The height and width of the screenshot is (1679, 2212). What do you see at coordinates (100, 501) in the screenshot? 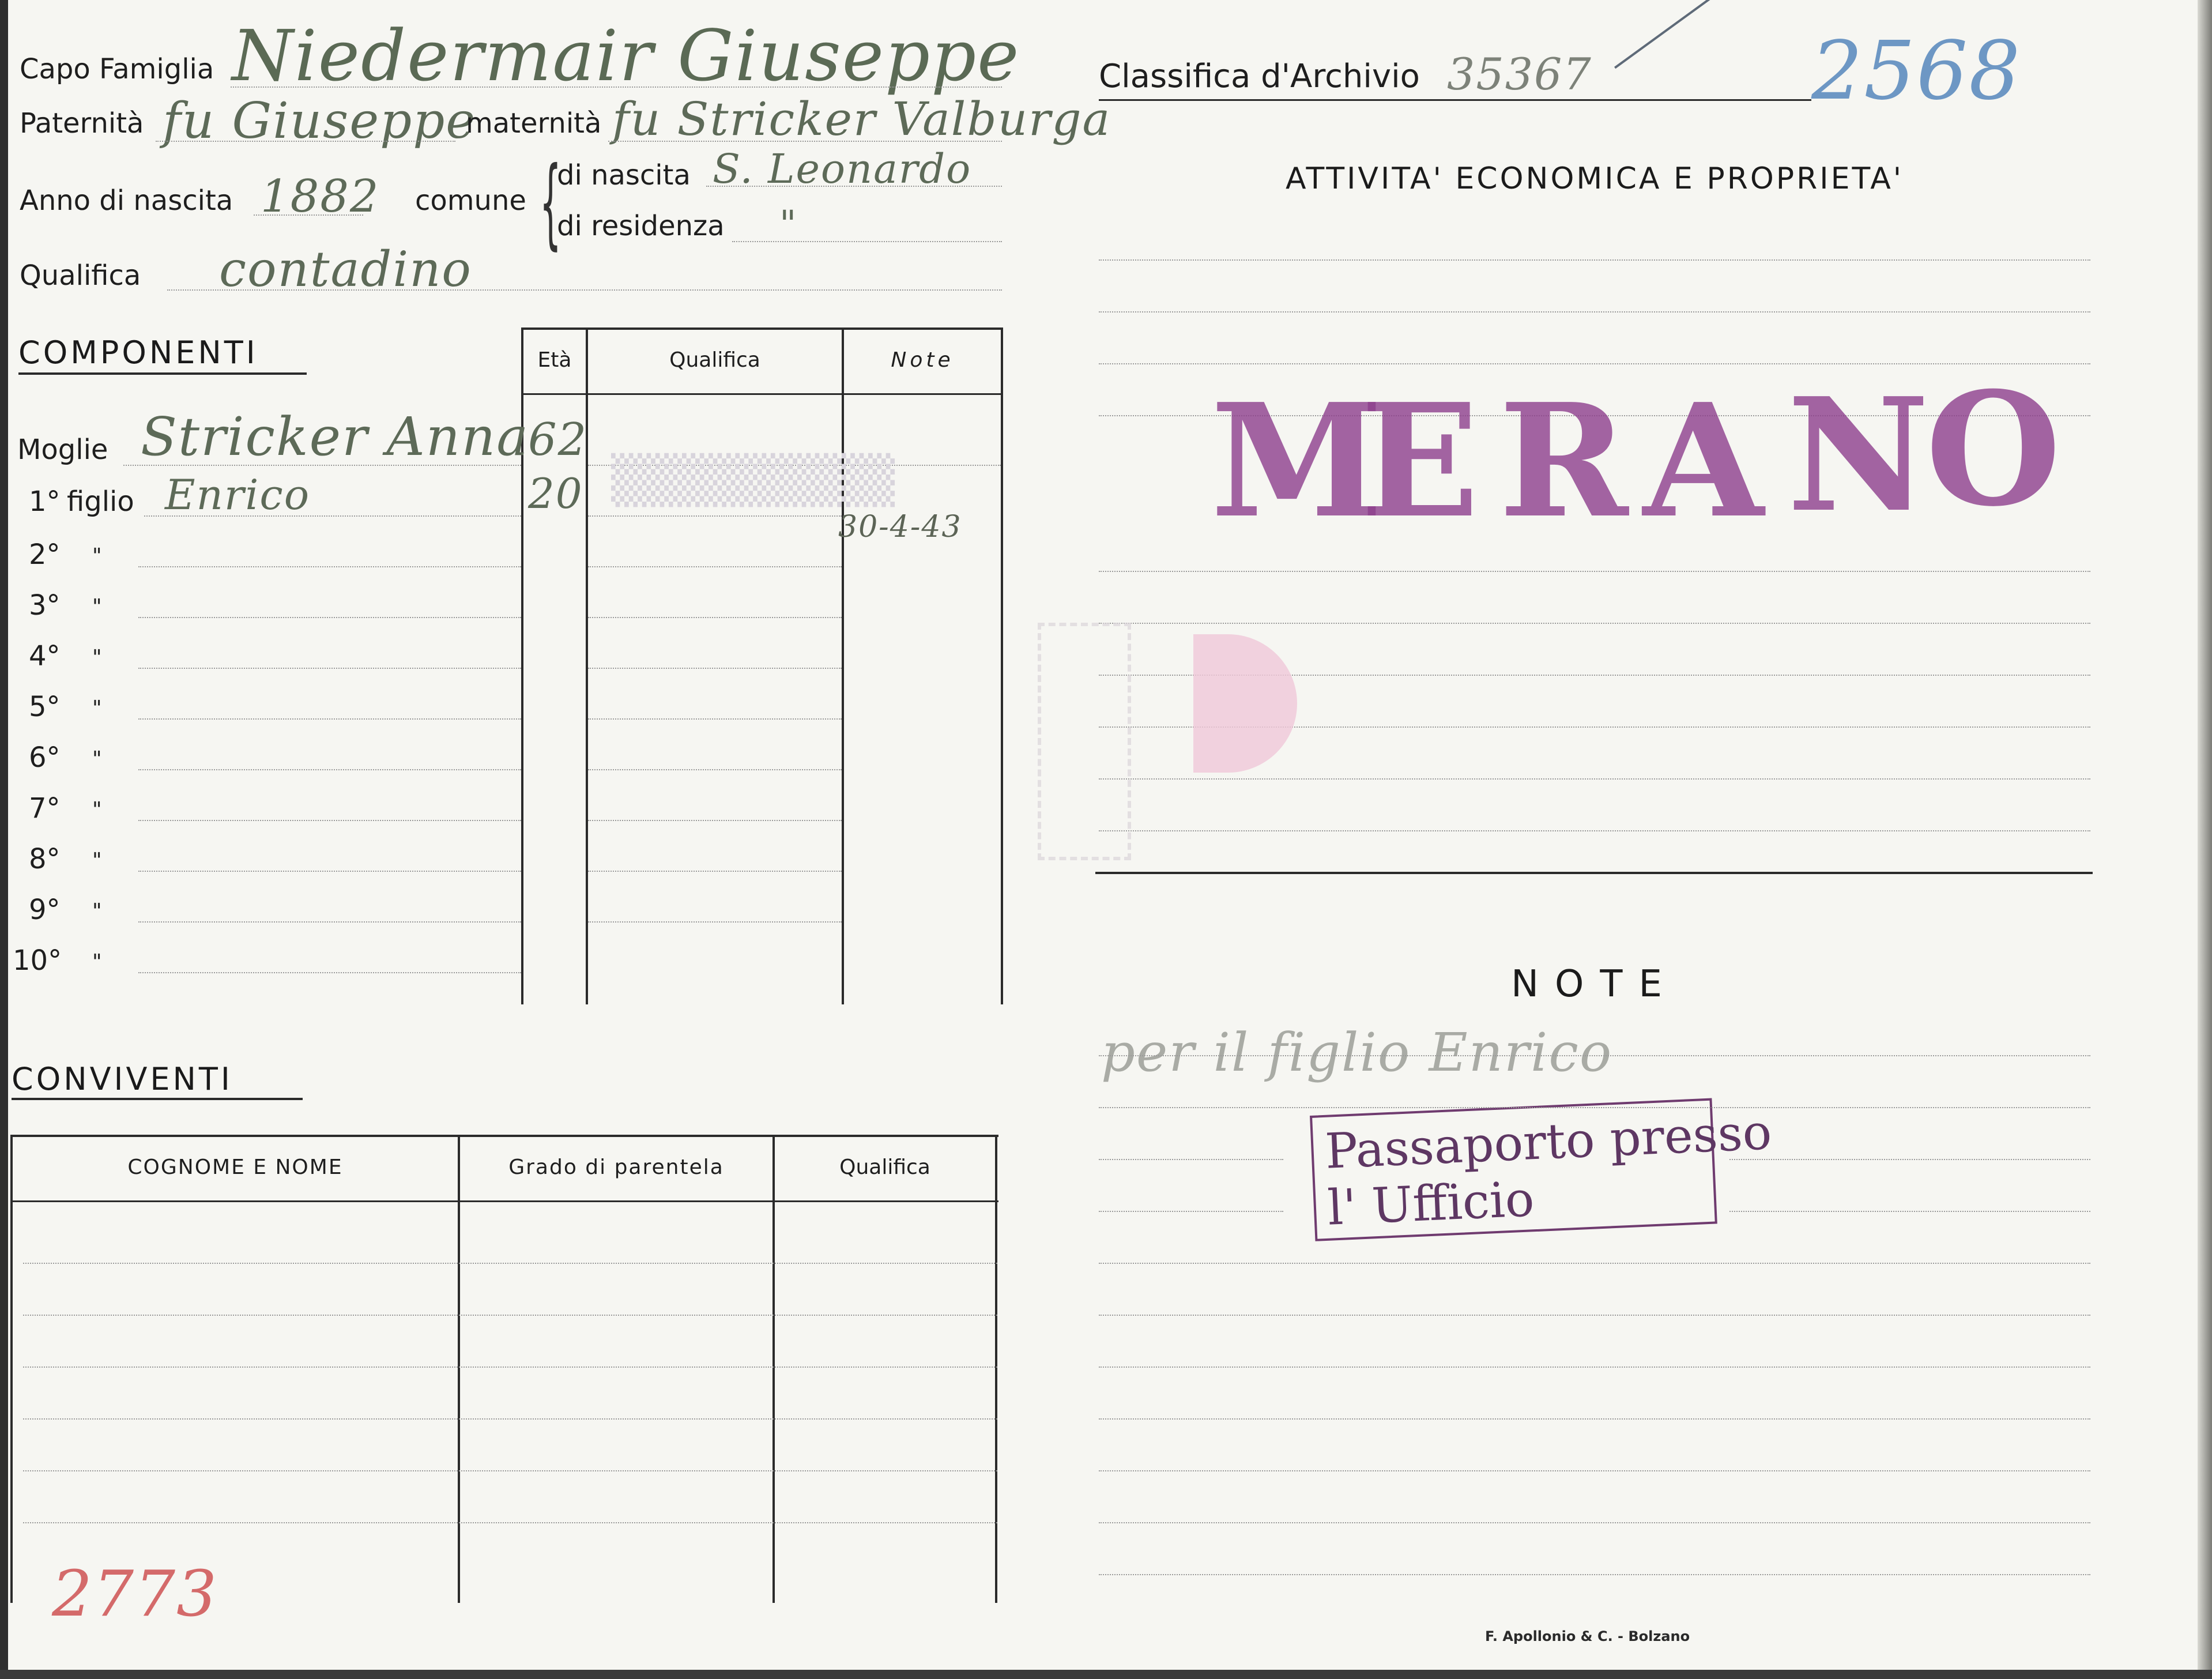
I see `componente-label-figlio: figlio` at bounding box center [100, 501].